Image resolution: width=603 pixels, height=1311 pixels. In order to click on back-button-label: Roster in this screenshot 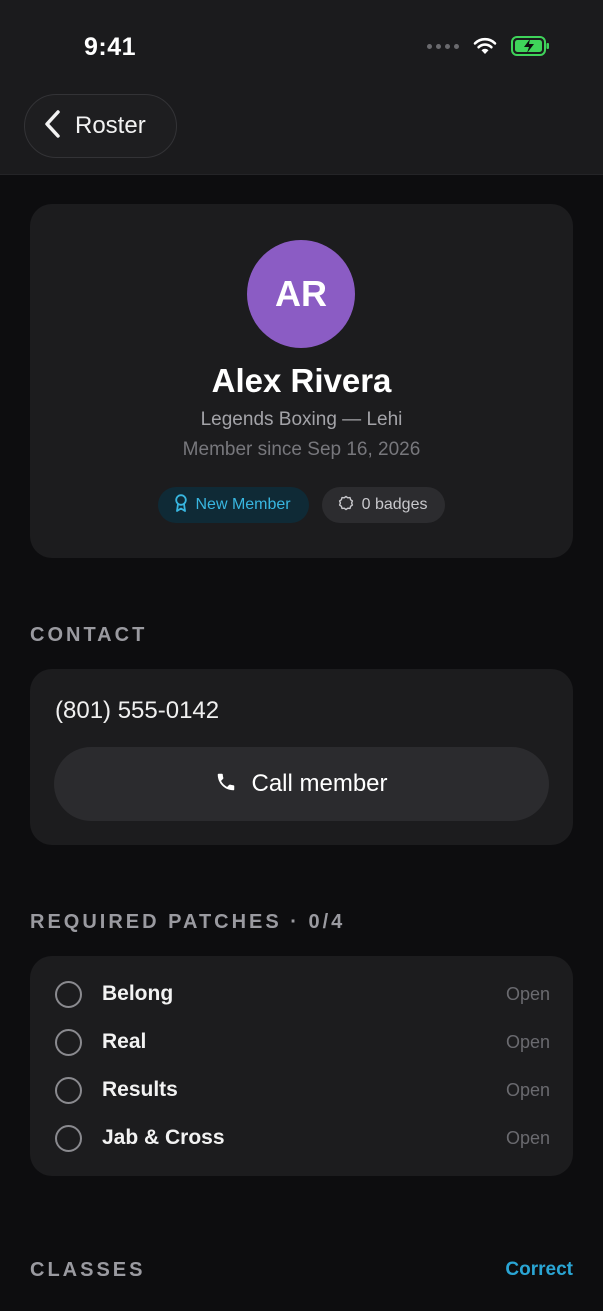, I will do `click(110, 125)`.